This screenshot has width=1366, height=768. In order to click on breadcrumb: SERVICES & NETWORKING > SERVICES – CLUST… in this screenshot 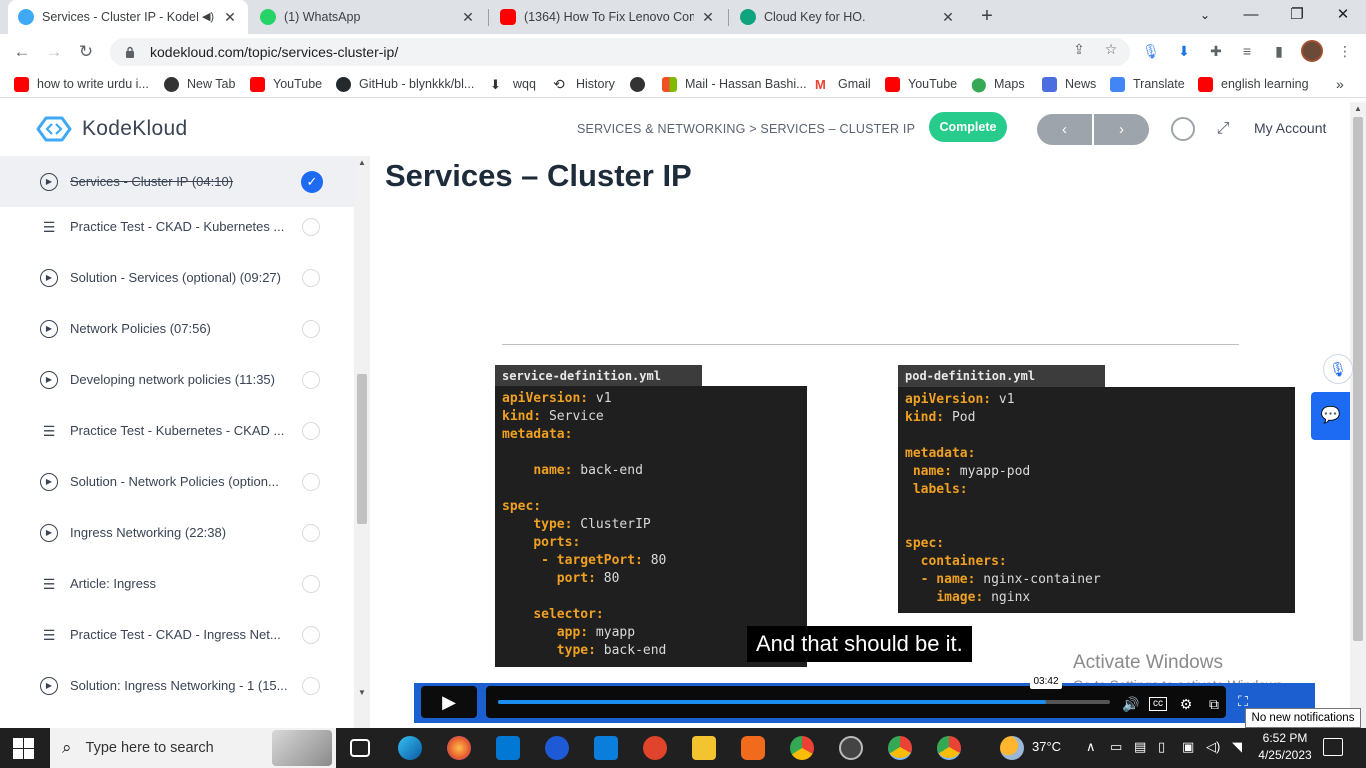, I will do `click(746, 129)`.